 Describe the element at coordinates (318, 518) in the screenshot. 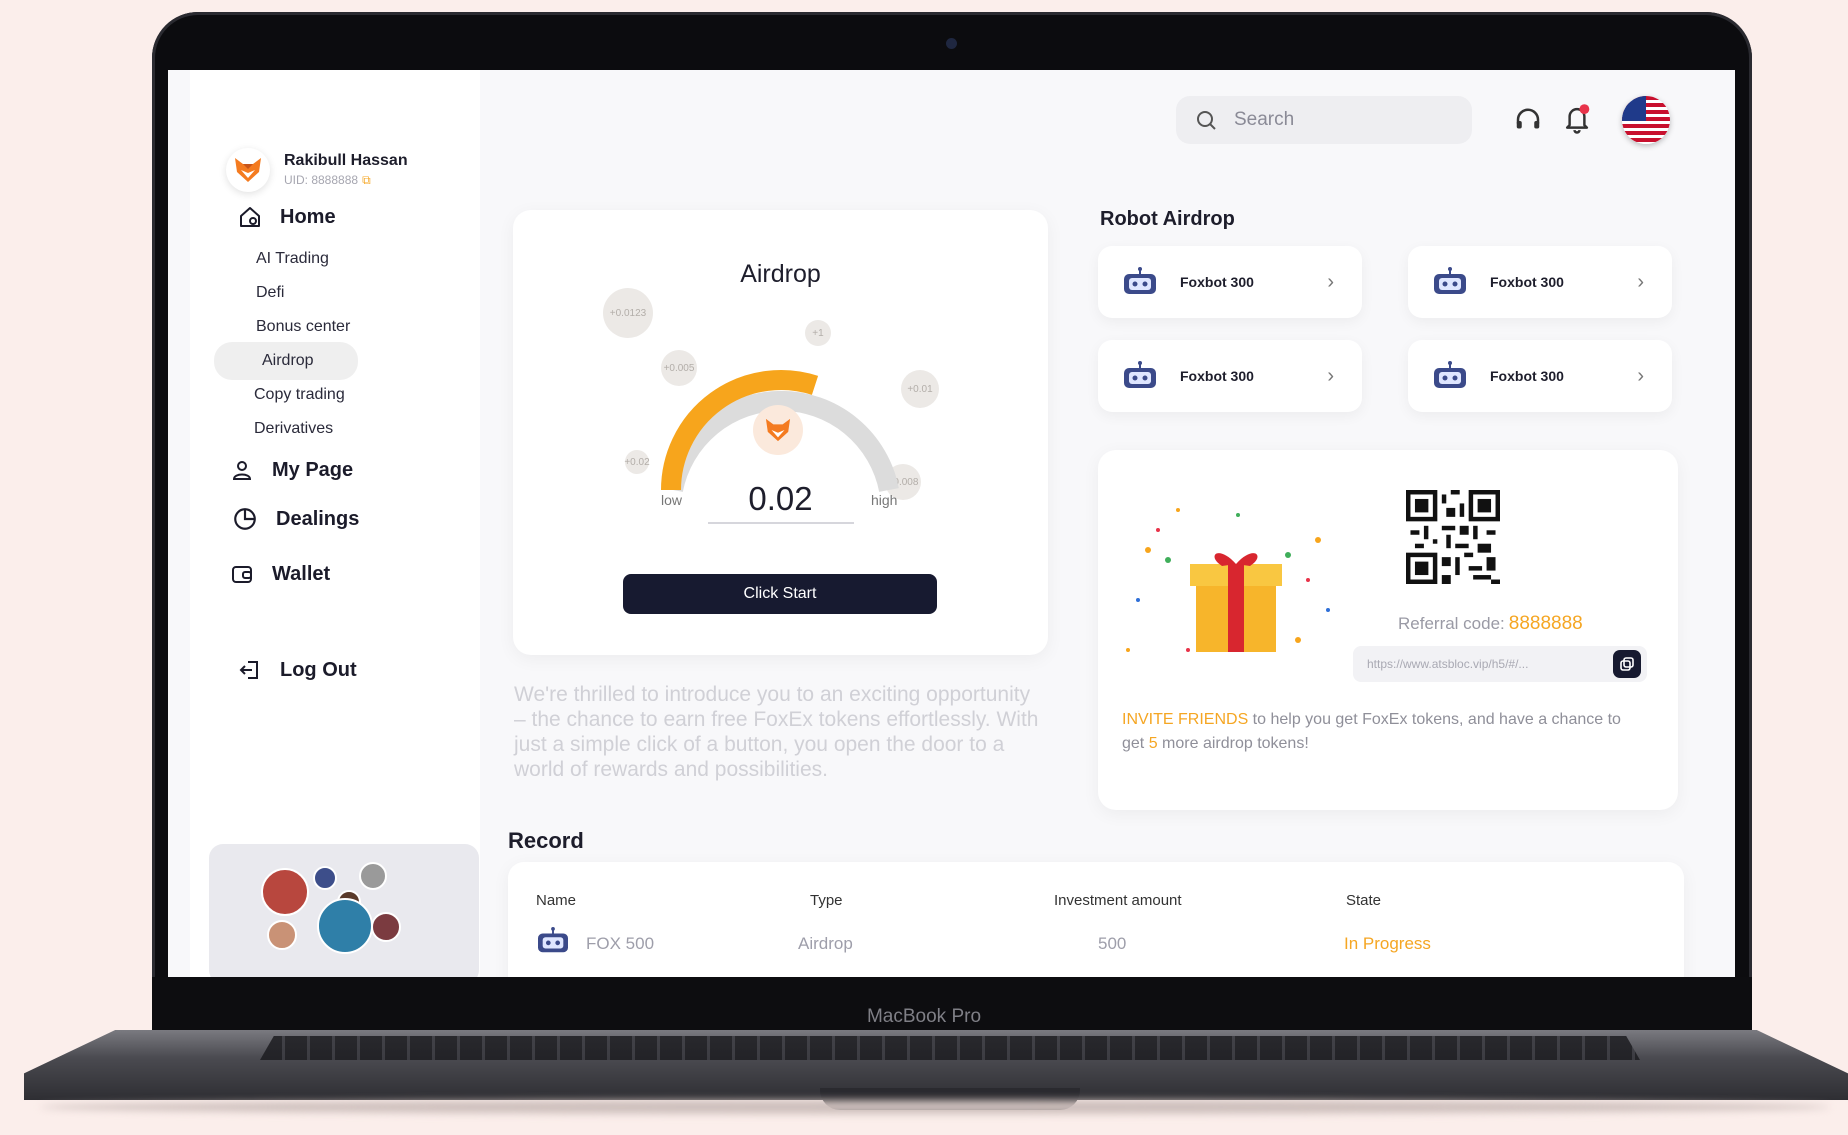

I see `nav-dealings-label: Dealings` at that location.